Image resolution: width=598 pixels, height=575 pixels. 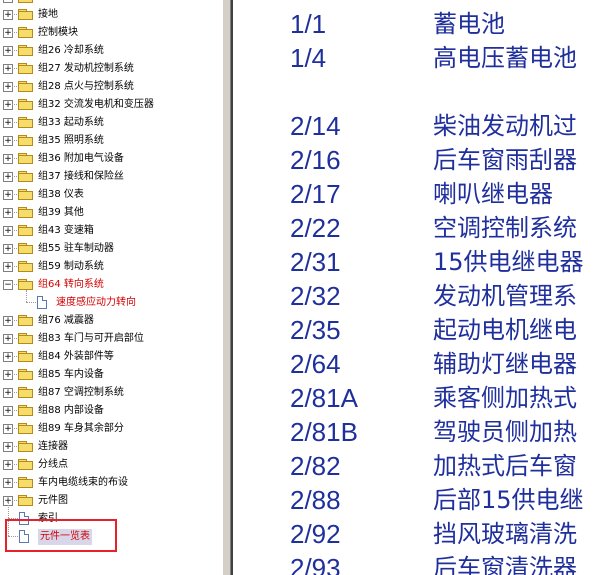 What do you see at coordinates (111, 231) in the screenshot?
I see `tree-folder-item: + 组43 变速箱` at bounding box center [111, 231].